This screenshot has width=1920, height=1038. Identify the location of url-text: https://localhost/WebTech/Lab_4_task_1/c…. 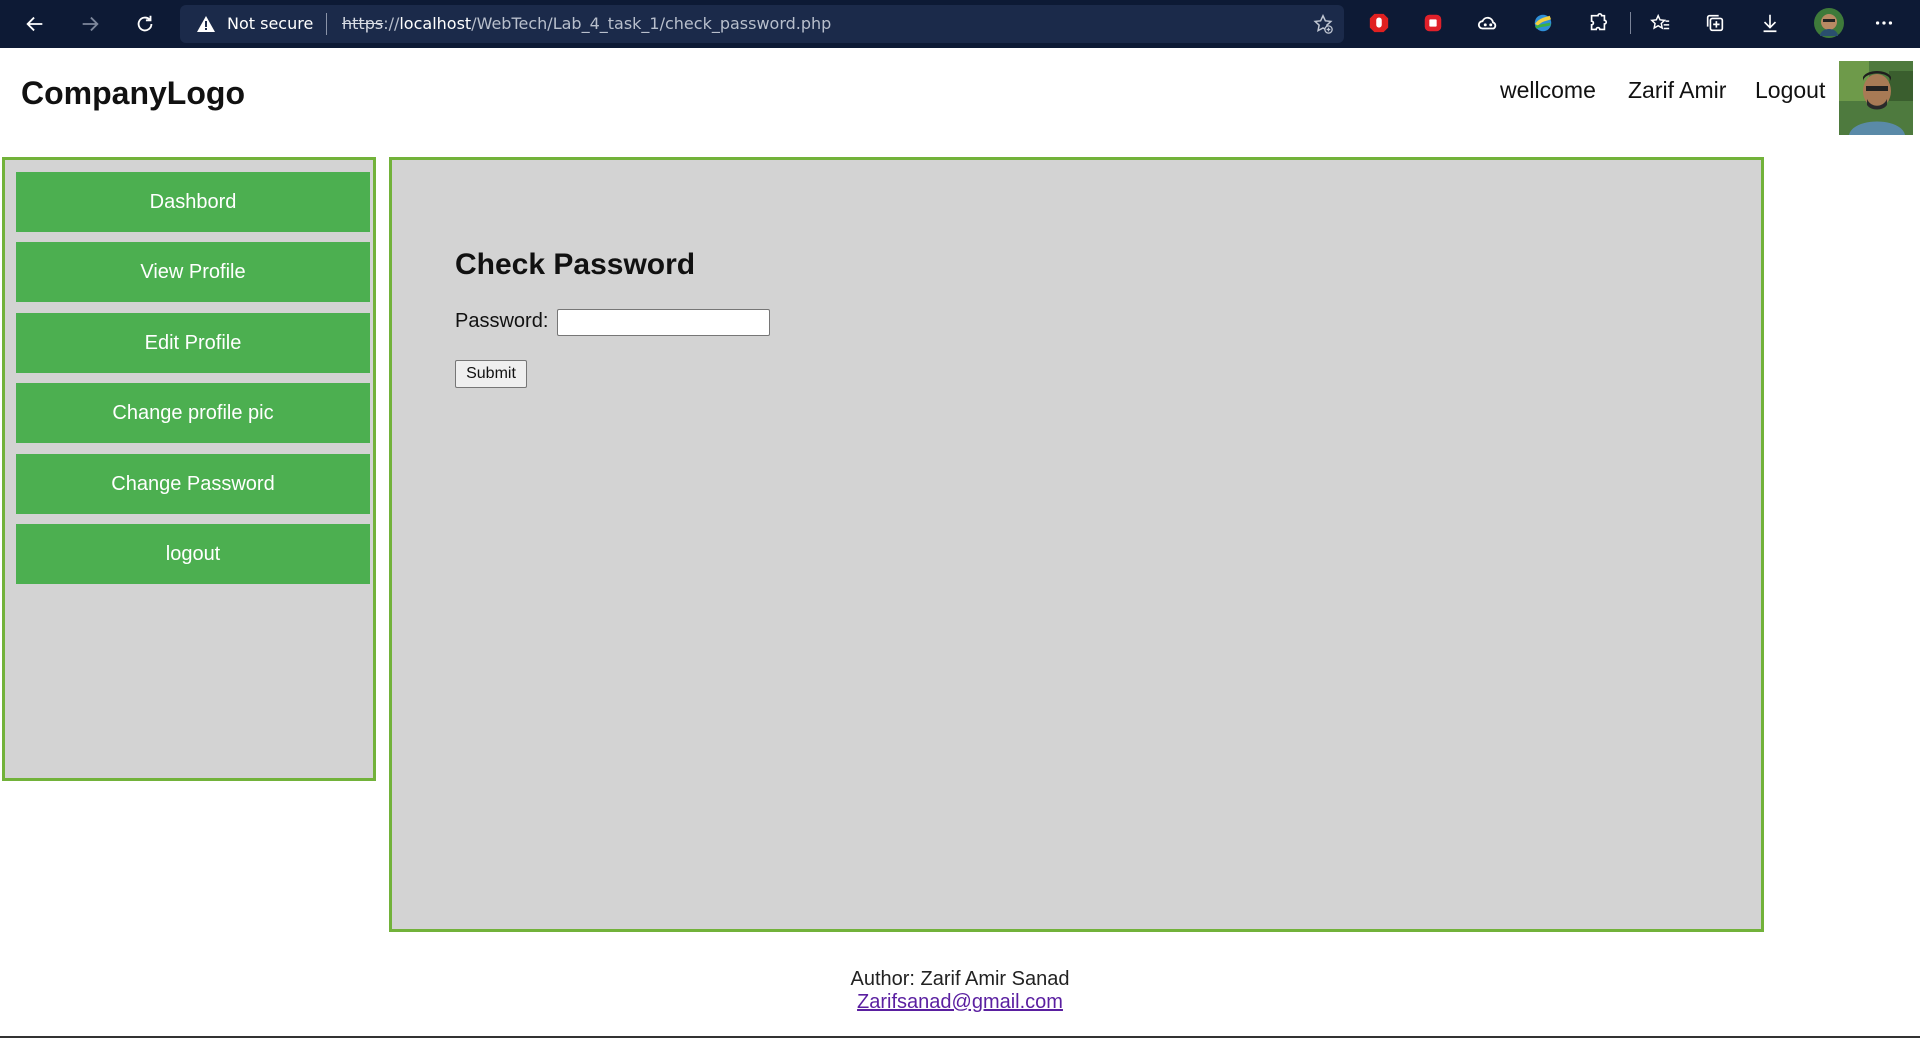
(586, 23).